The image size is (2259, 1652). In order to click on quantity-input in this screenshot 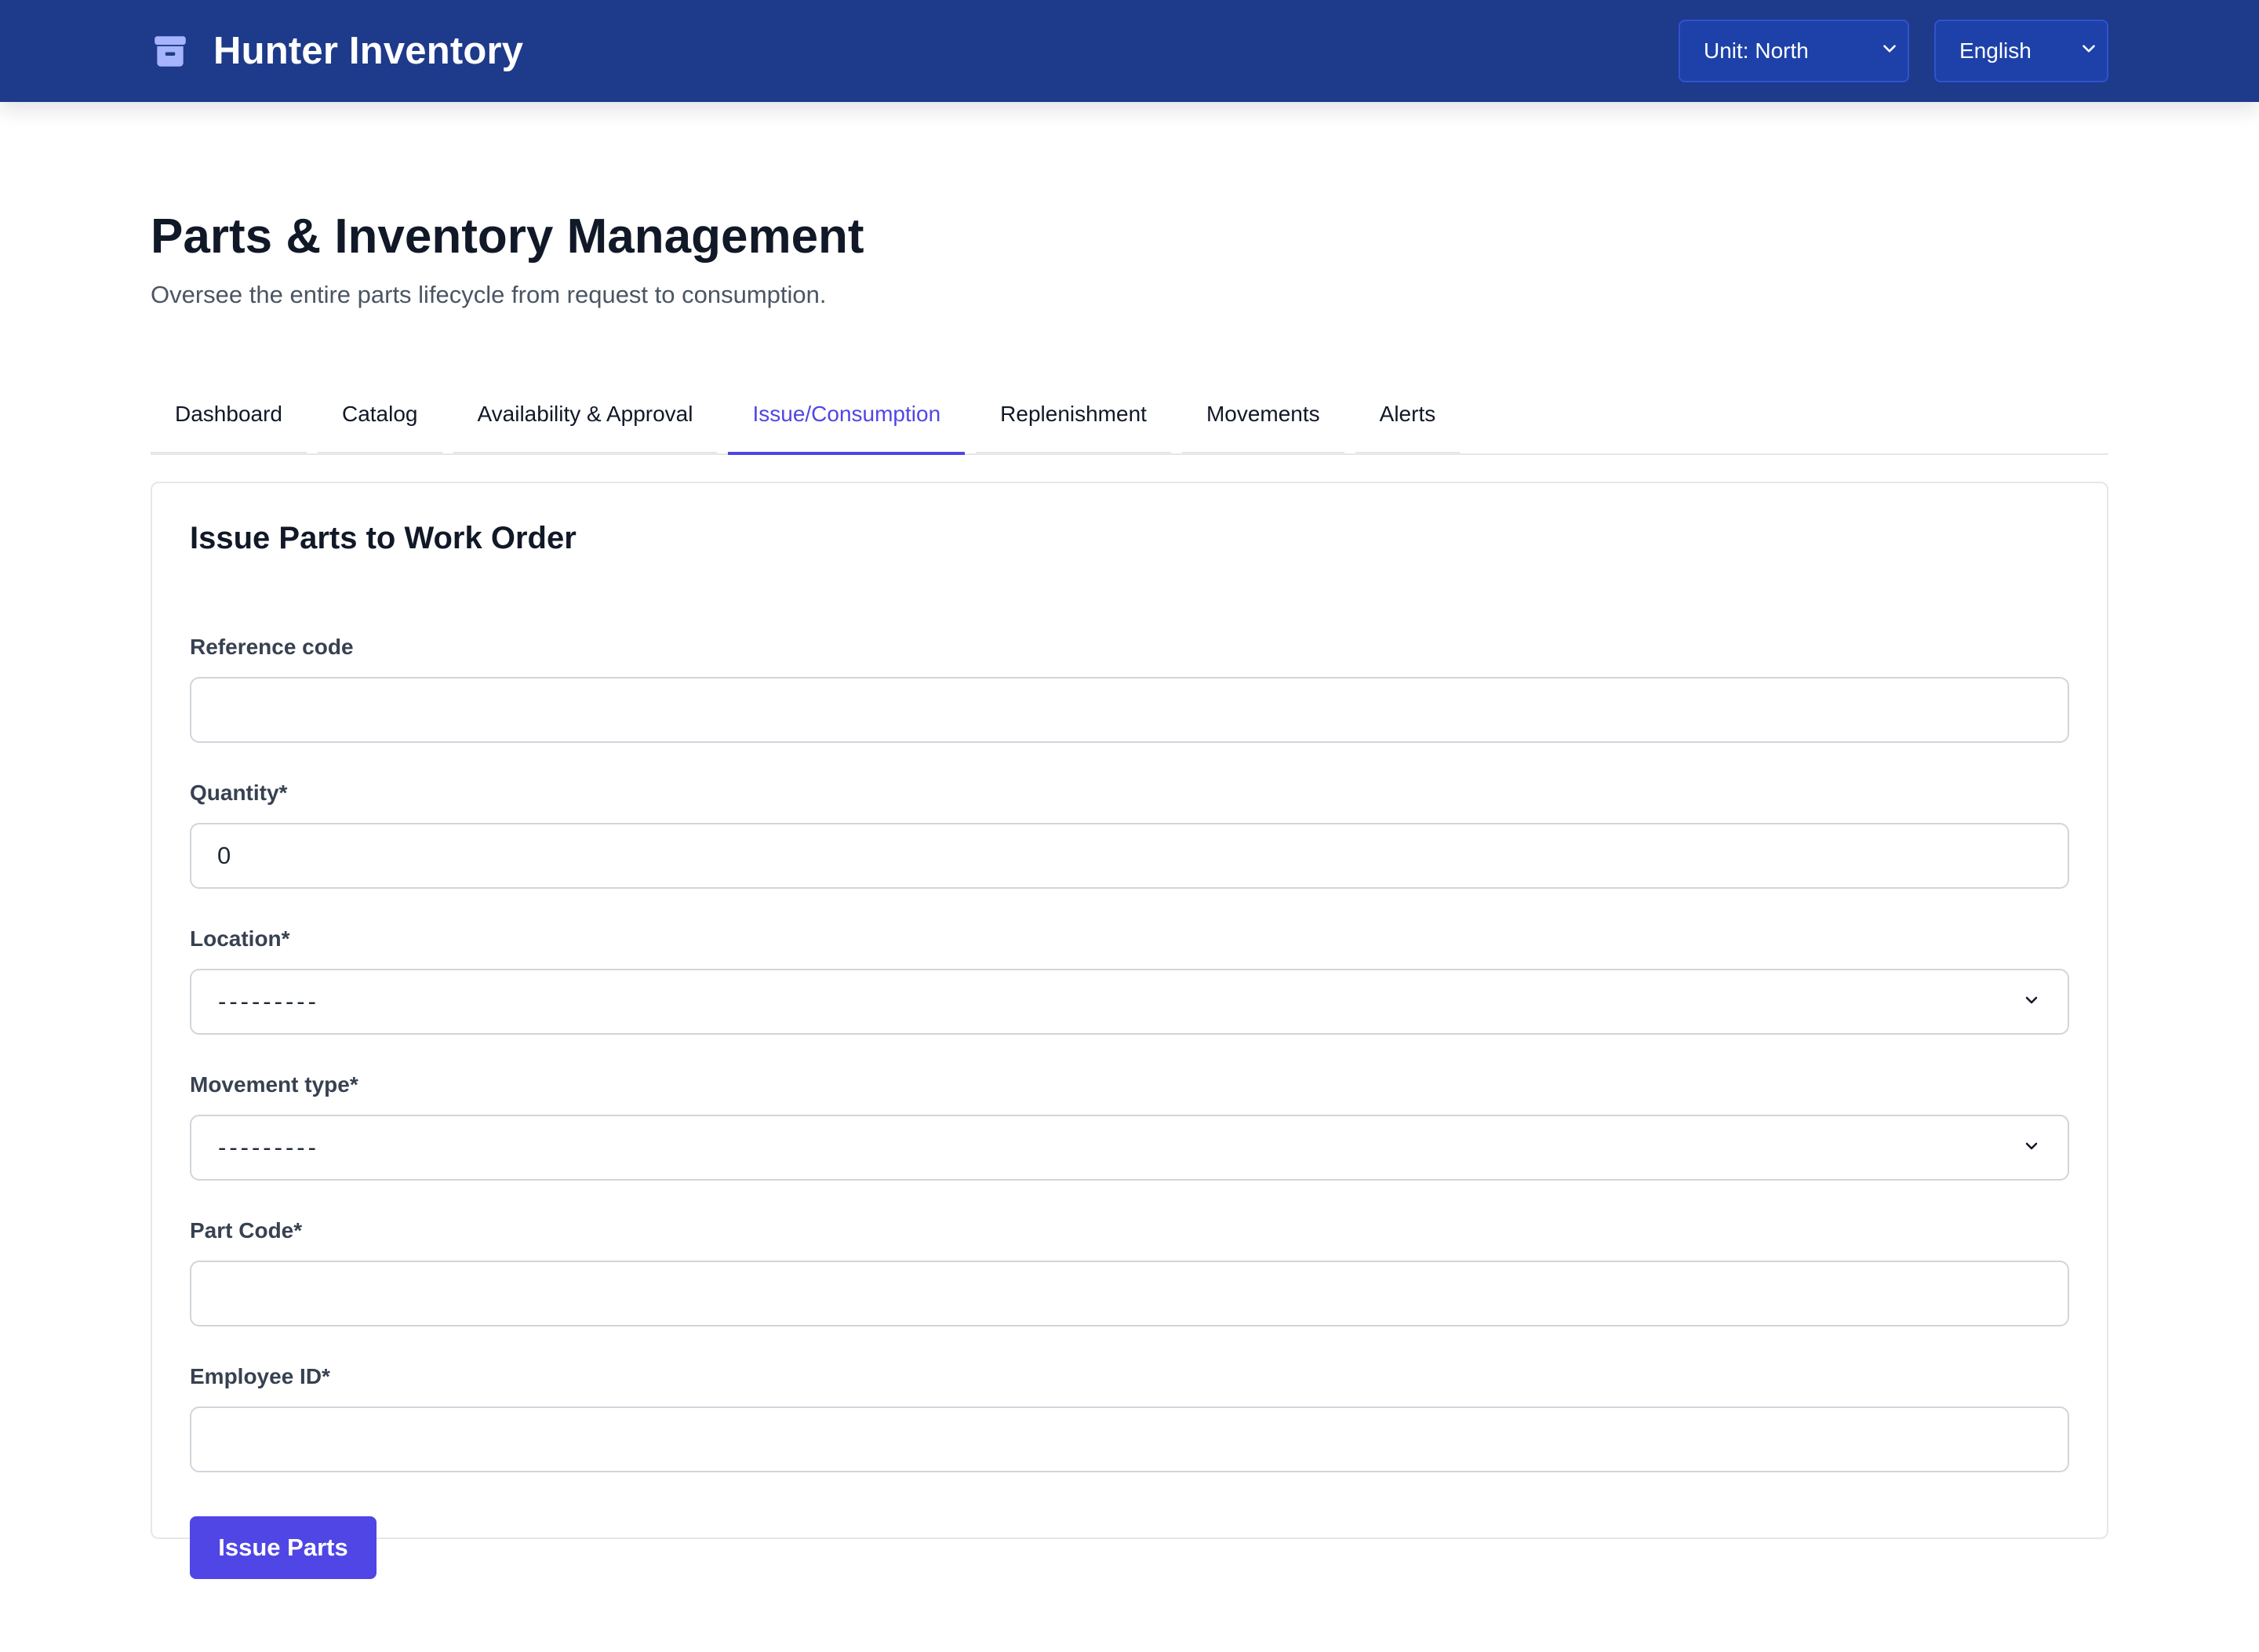, I will do `click(1129, 857)`.